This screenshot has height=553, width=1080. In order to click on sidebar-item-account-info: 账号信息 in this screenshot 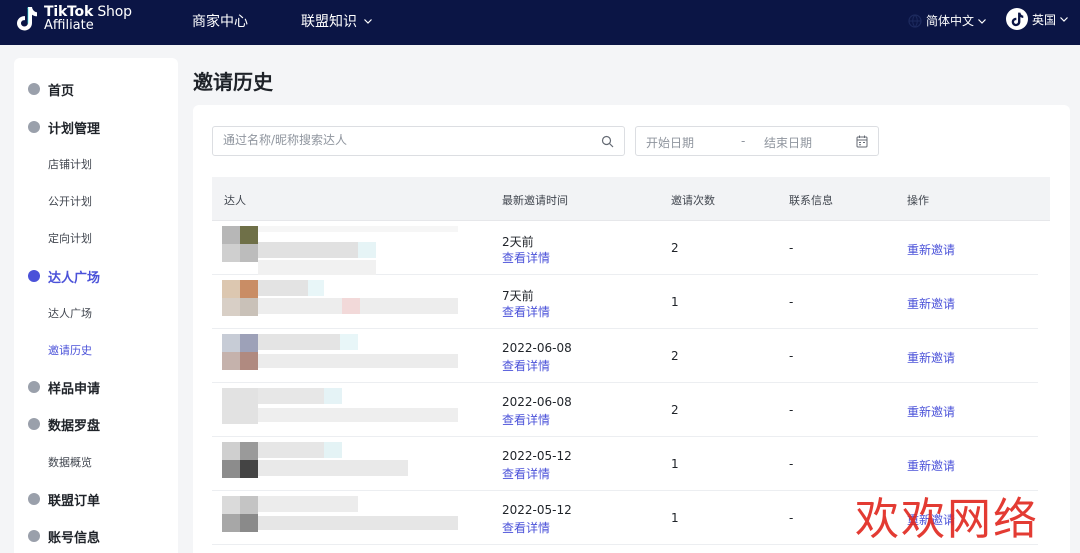, I will do `click(96, 536)`.